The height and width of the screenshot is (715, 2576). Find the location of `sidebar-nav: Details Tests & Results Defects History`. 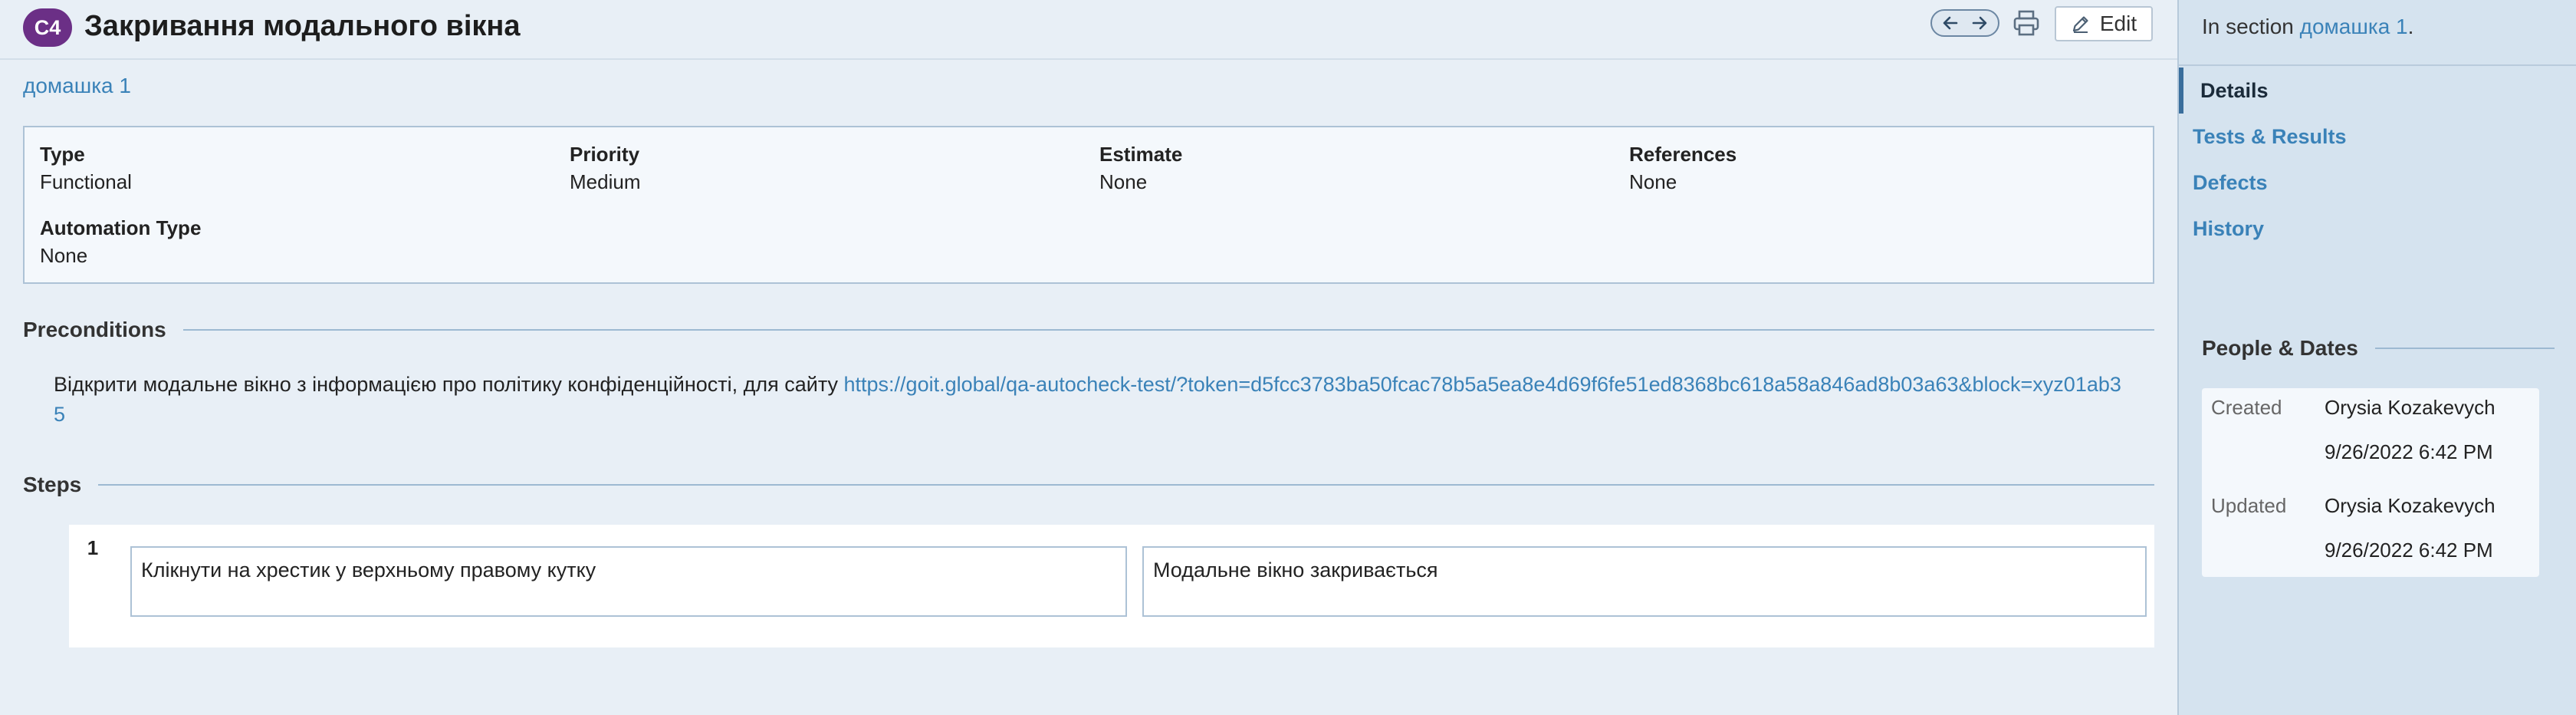

sidebar-nav: Details Tests & Results Defects History is located at coordinates (2377, 160).